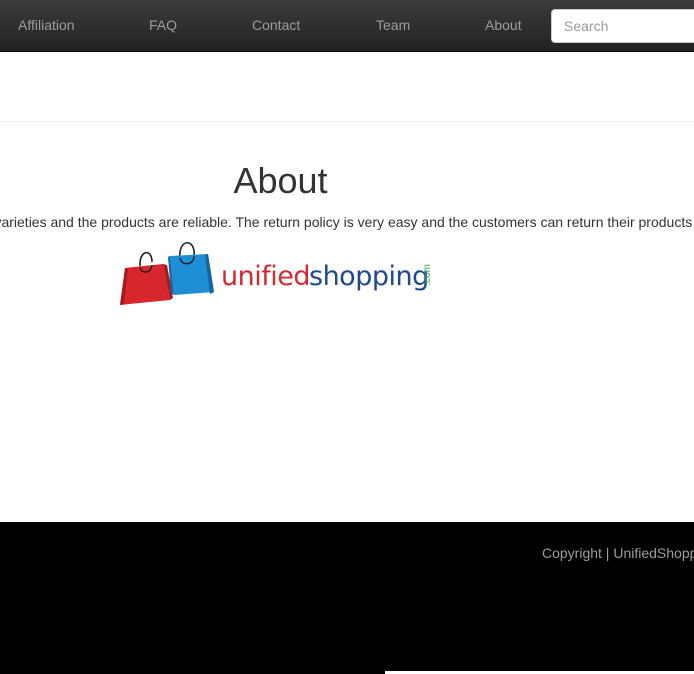 The height and width of the screenshot is (674, 694). What do you see at coordinates (503, 25) in the screenshot?
I see `nav-link-about: About` at bounding box center [503, 25].